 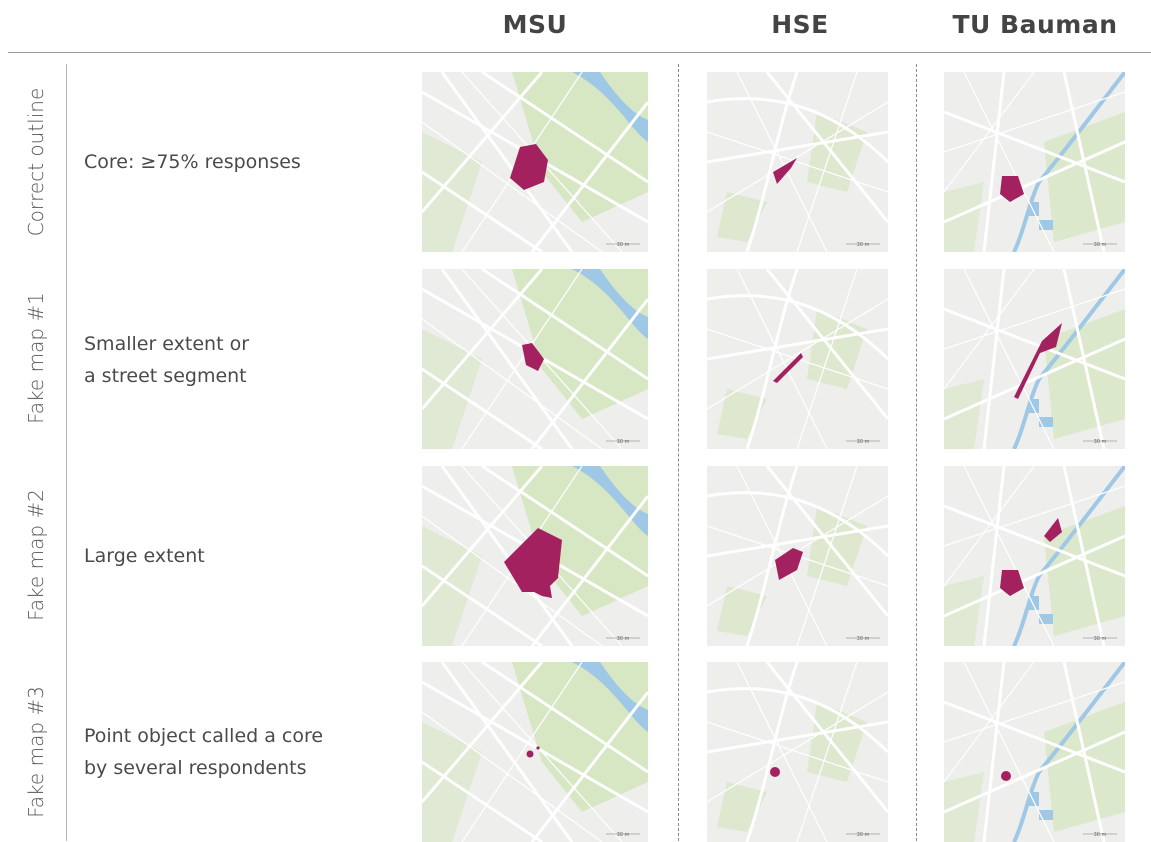 What do you see at coordinates (144, 556) in the screenshot?
I see `row-description-fake-map-2: Large extent` at bounding box center [144, 556].